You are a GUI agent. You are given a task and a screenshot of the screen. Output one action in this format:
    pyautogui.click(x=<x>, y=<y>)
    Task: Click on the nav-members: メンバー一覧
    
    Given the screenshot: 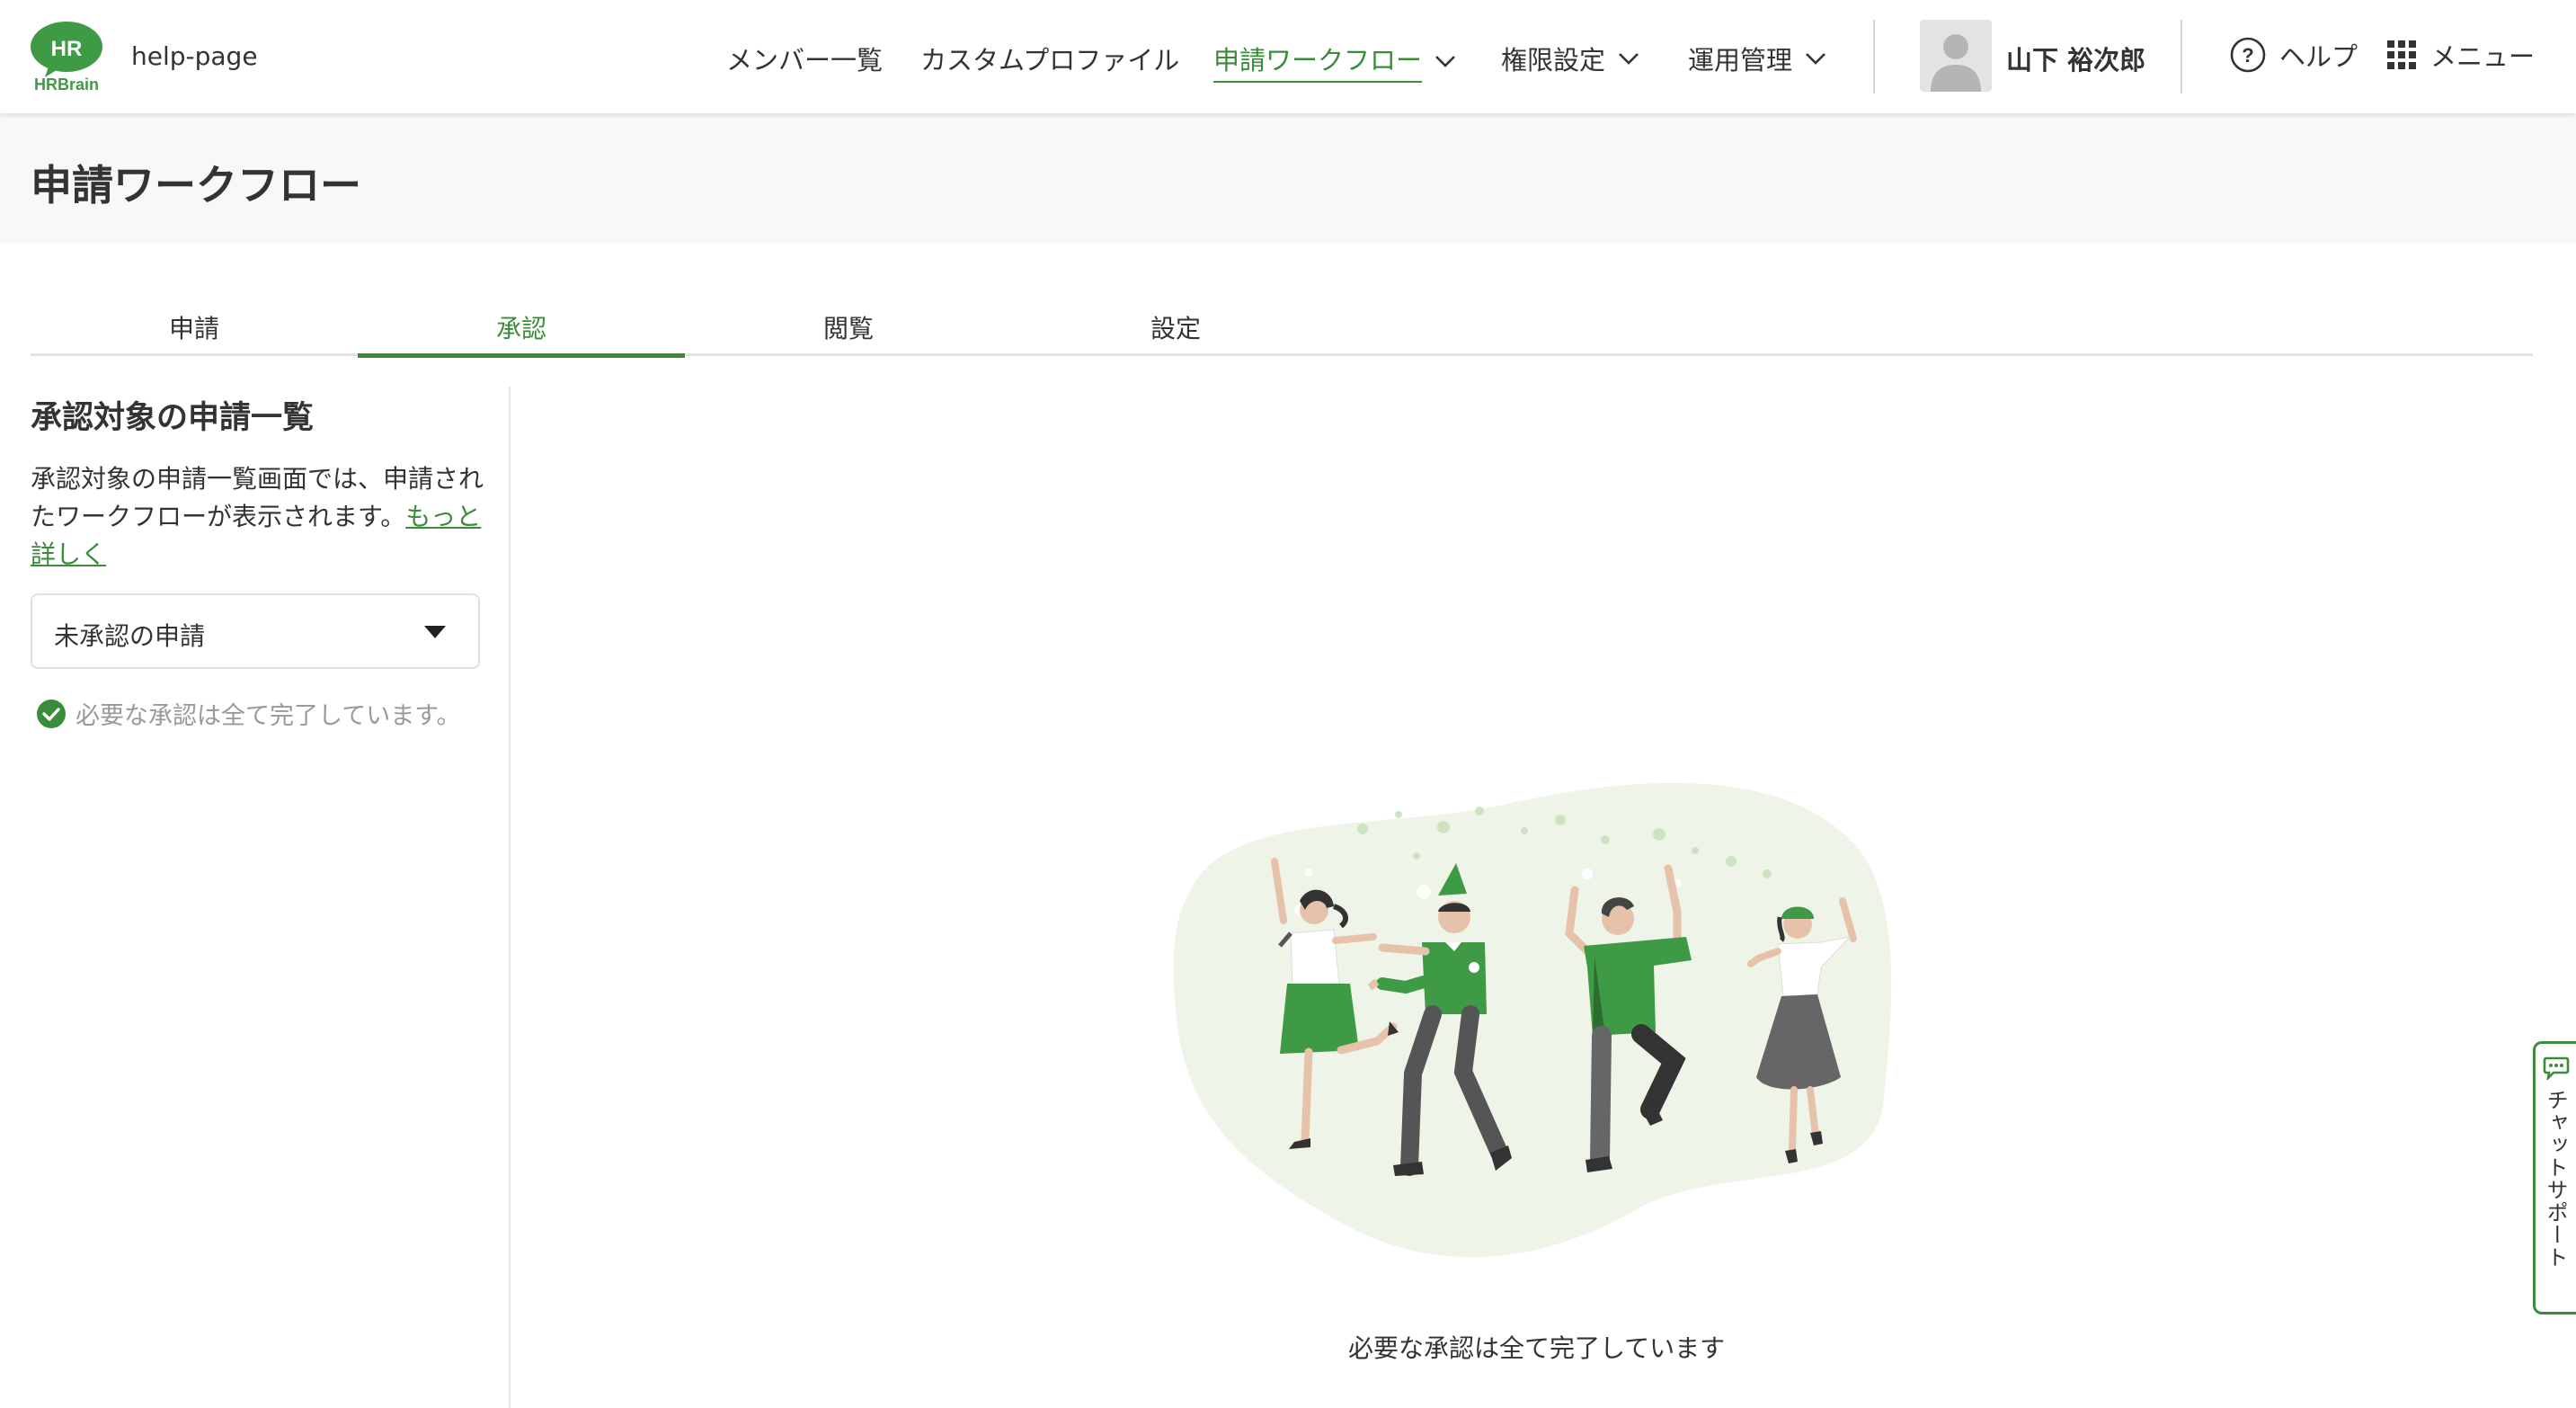 What is the action you would take?
    pyautogui.click(x=804, y=59)
    